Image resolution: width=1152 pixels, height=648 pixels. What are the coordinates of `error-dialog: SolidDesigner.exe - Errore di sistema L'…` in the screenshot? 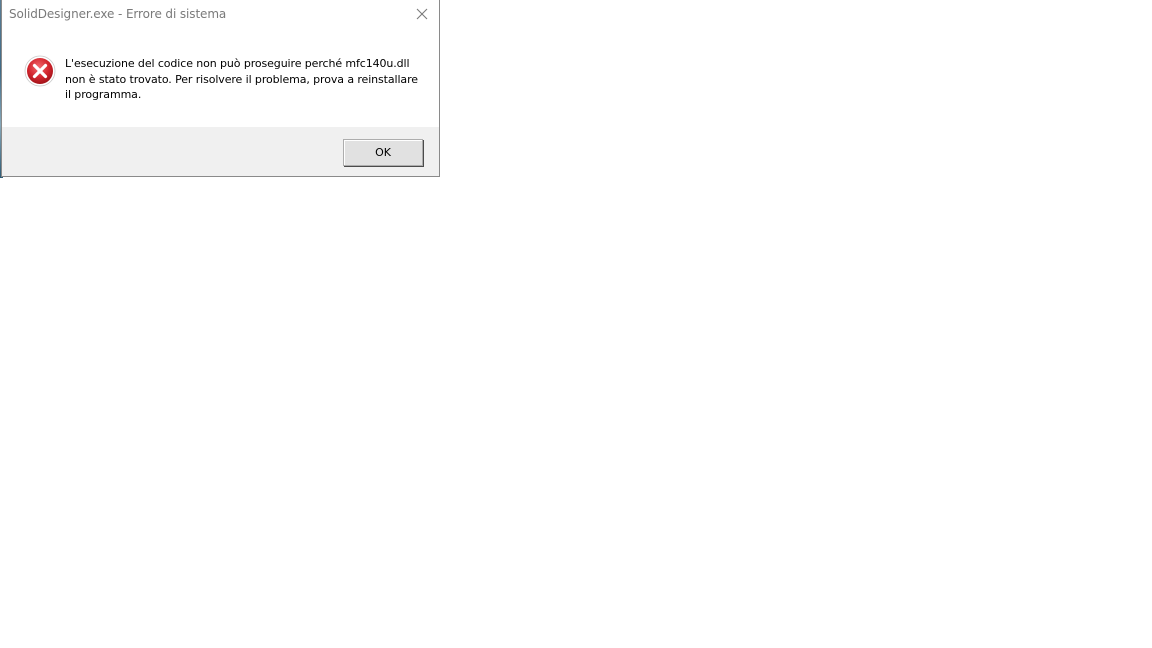 It's located at (220, 88).